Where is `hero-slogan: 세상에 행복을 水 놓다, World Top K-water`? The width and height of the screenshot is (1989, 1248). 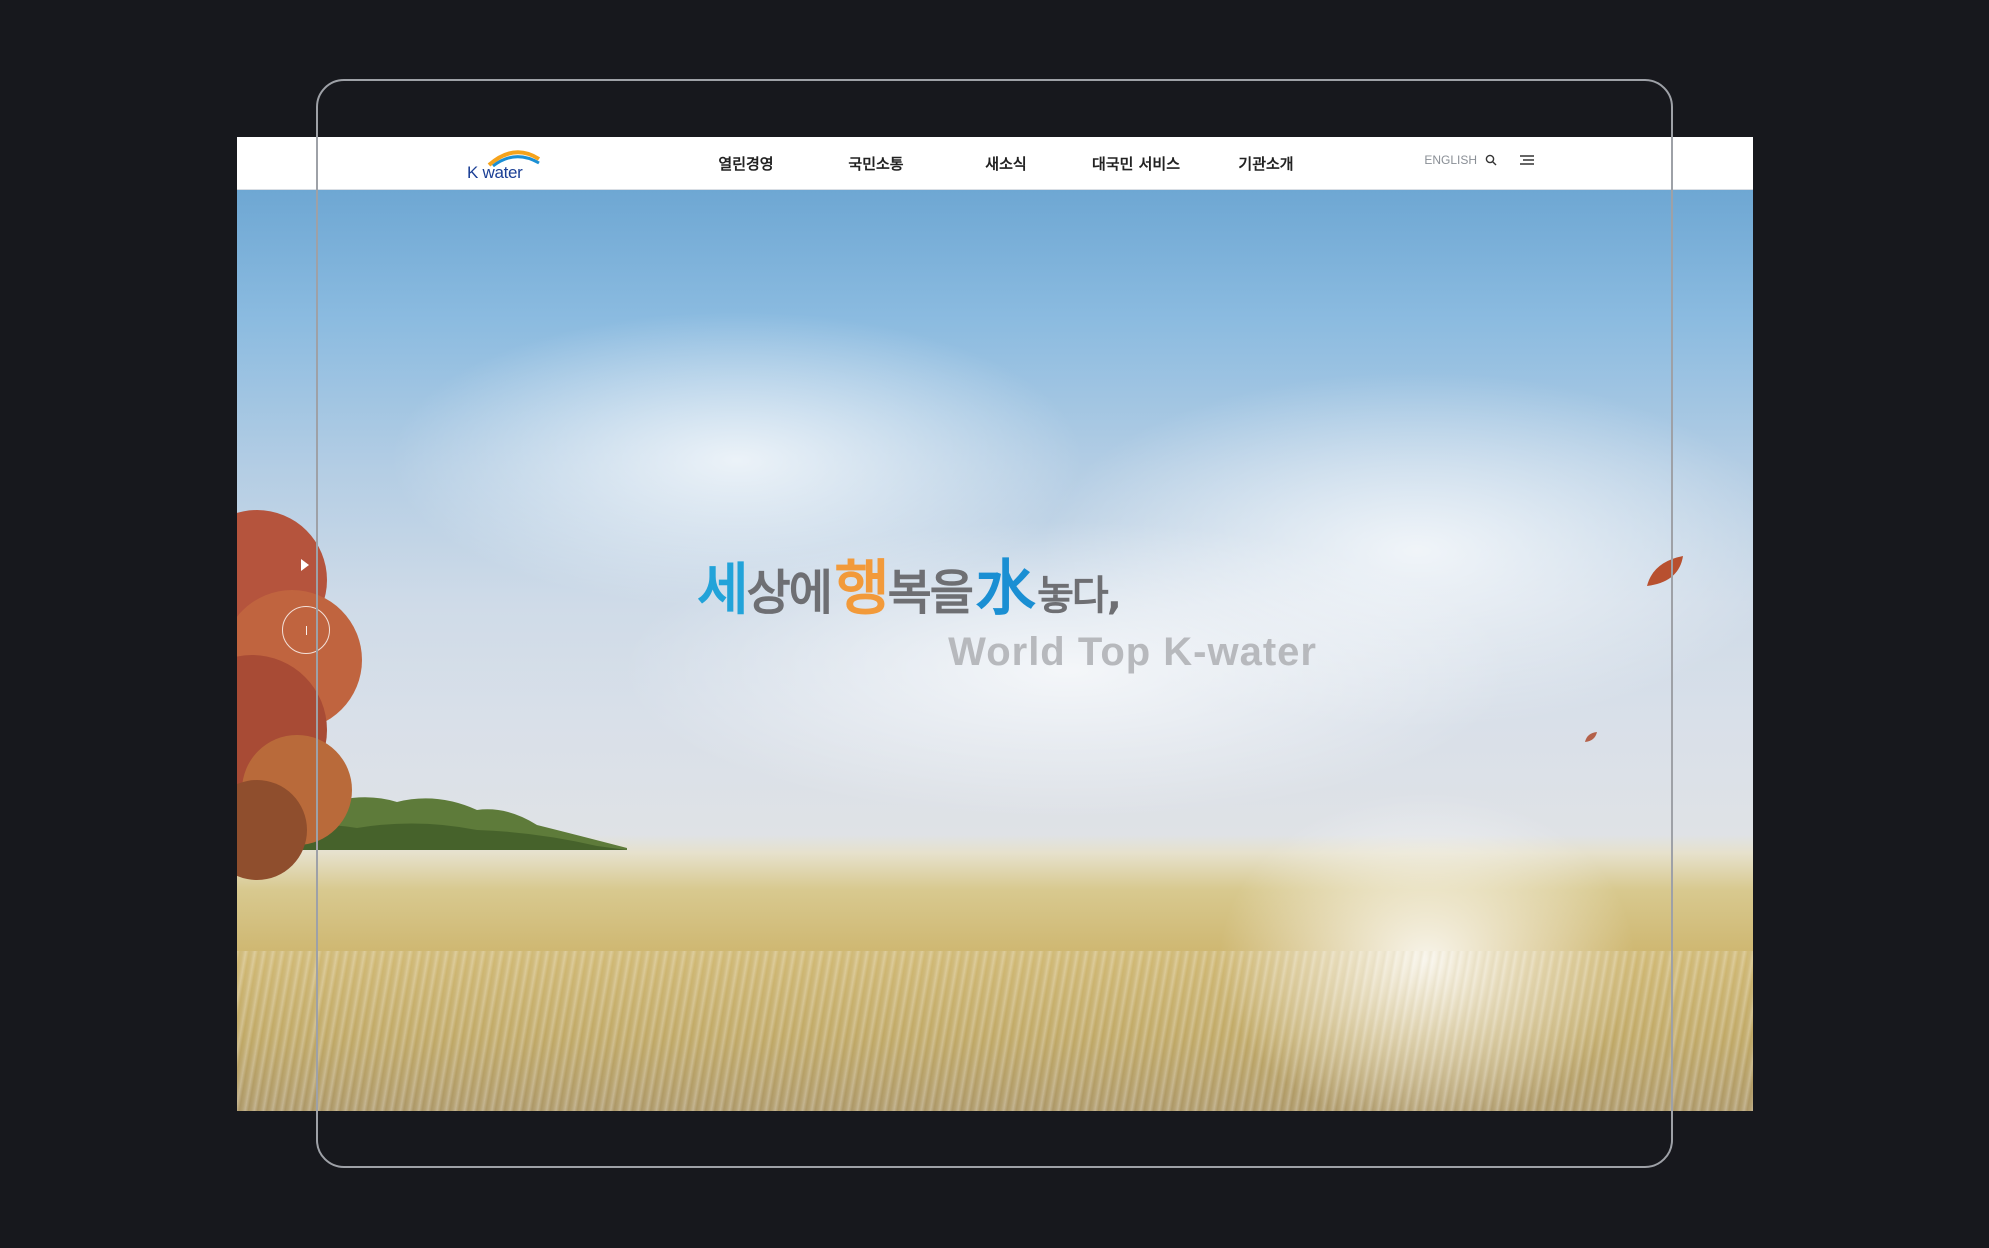
hero-slogan: 세상에 행복을 水 놓다, World Top K-water is located at coordinates (1007, 620).